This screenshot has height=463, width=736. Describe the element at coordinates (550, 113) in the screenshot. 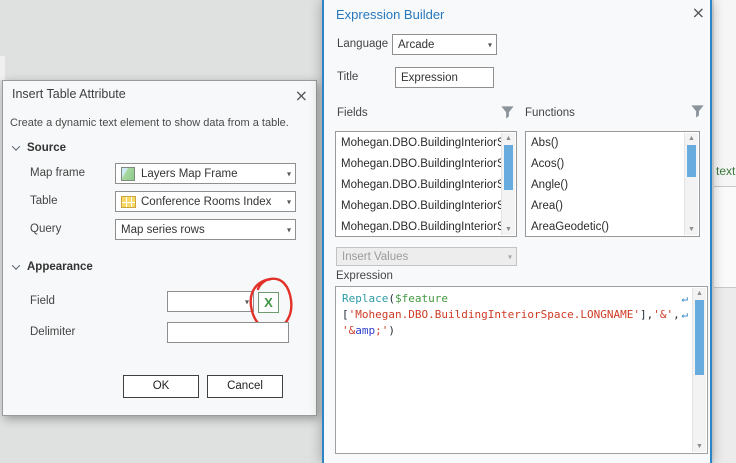

I see `functions-label: Functions` at that location.